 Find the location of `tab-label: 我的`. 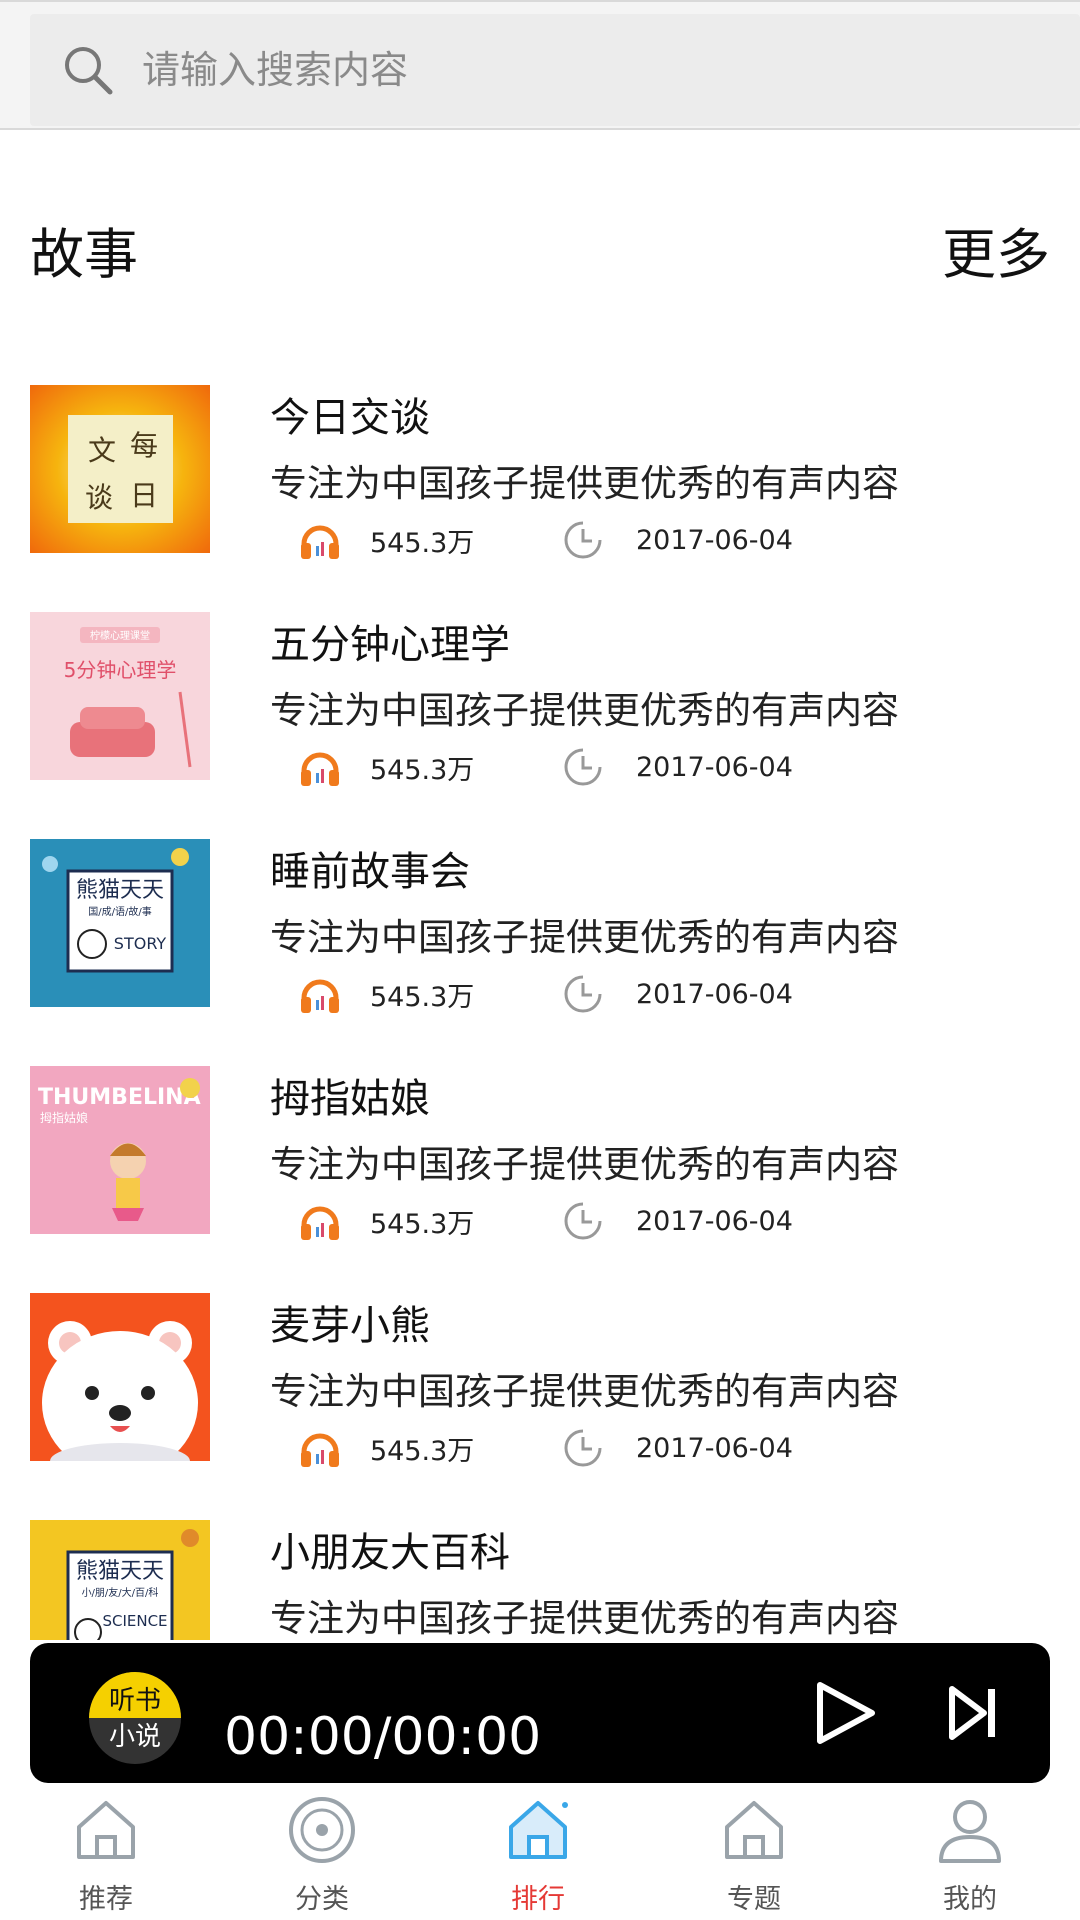

tab-label: 我的 is located at coordinates (970, 1899).